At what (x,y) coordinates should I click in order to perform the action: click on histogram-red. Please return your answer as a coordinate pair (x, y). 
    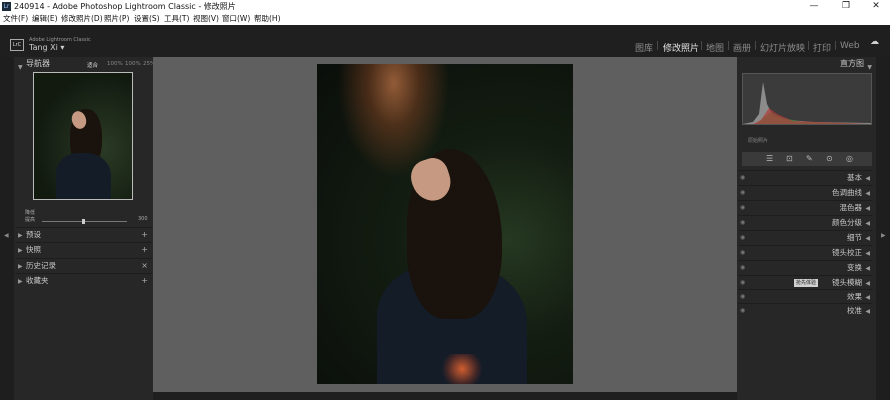
    Looking at the image, I should click on (812, 116).